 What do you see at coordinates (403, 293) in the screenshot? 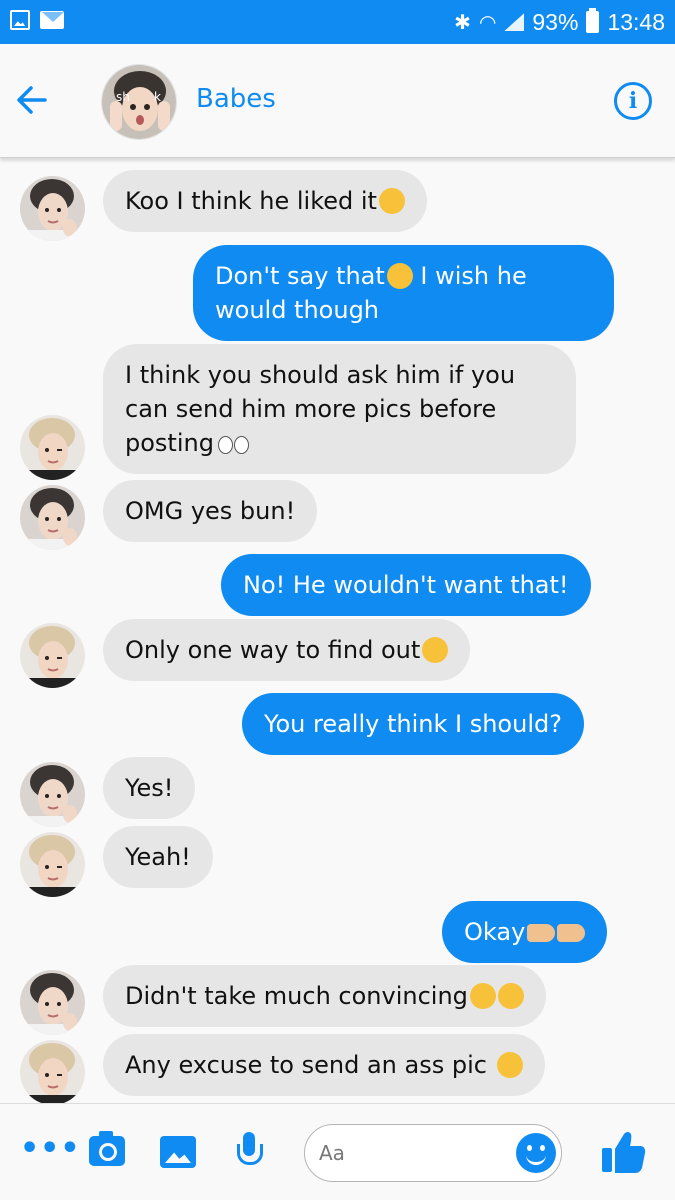
I see `message-bubble-outgoing: Don't say that I wish he would though` at bounding box center [403, 293].